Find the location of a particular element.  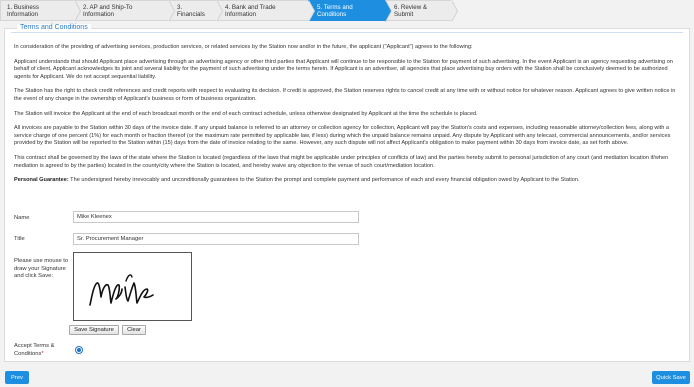

signature-pad is located at coordinates (132, 286).